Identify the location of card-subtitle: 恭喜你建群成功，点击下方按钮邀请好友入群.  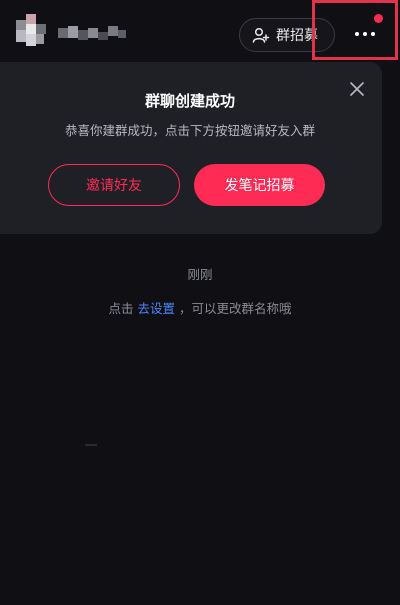
(189, 130).